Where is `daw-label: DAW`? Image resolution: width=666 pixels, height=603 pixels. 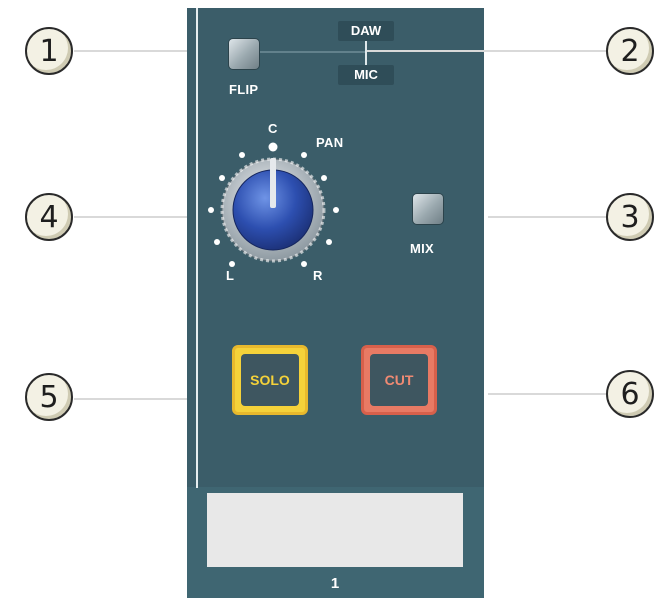 daw-label: DAW is located at coordinates (366, 31).